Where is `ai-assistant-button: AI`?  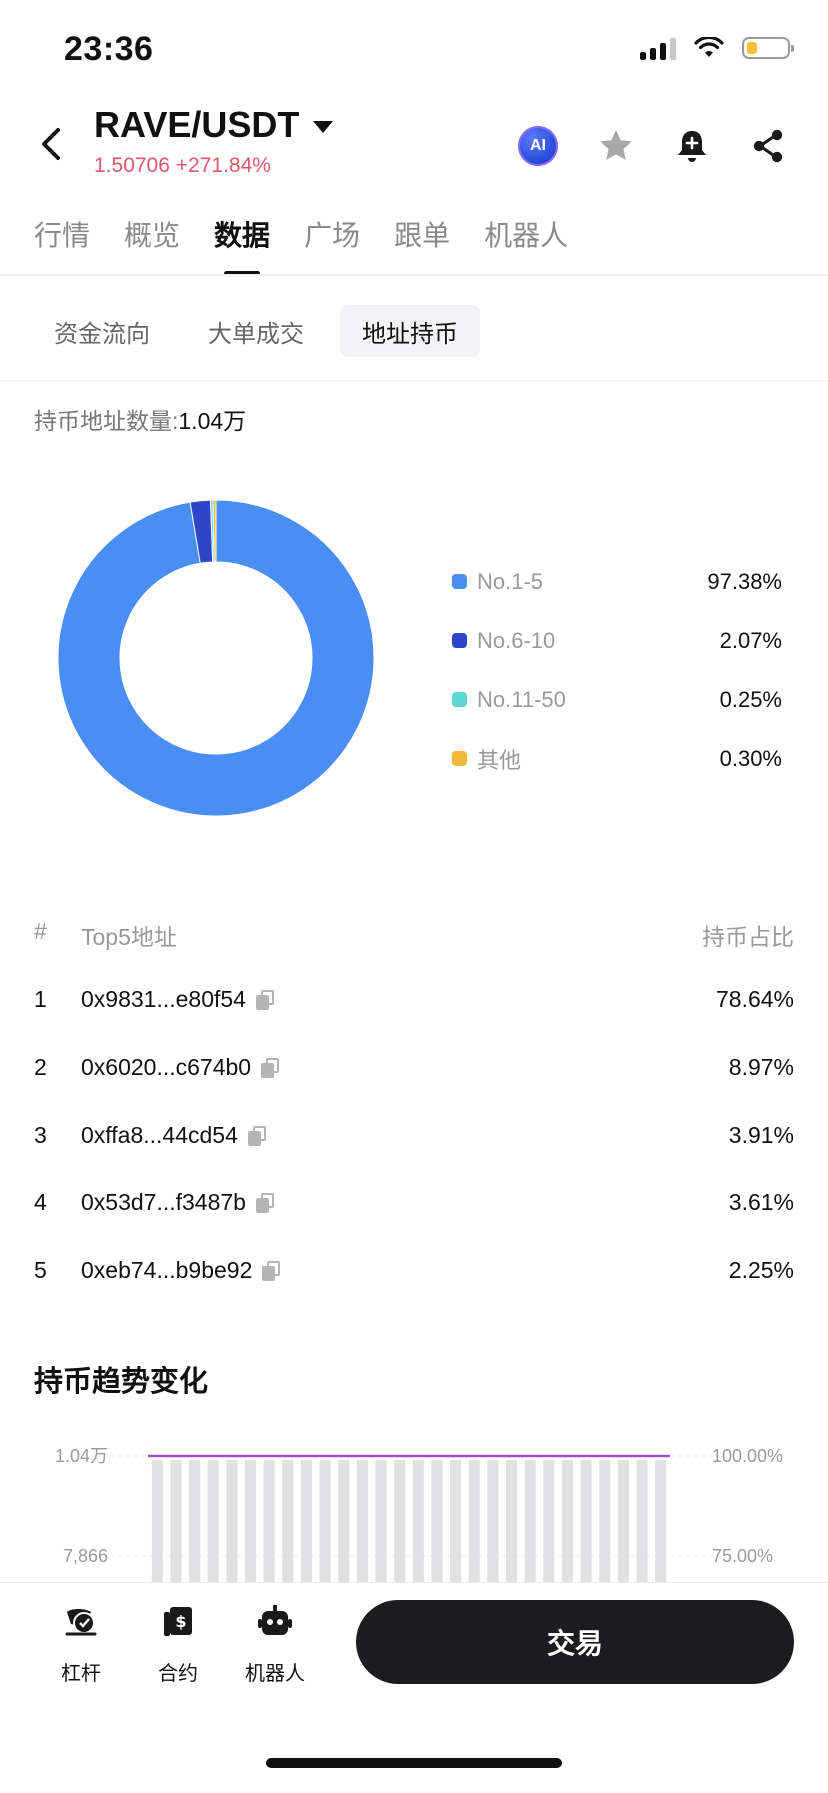
ai-assistant-button: AI is located at coordinates (538, 146).